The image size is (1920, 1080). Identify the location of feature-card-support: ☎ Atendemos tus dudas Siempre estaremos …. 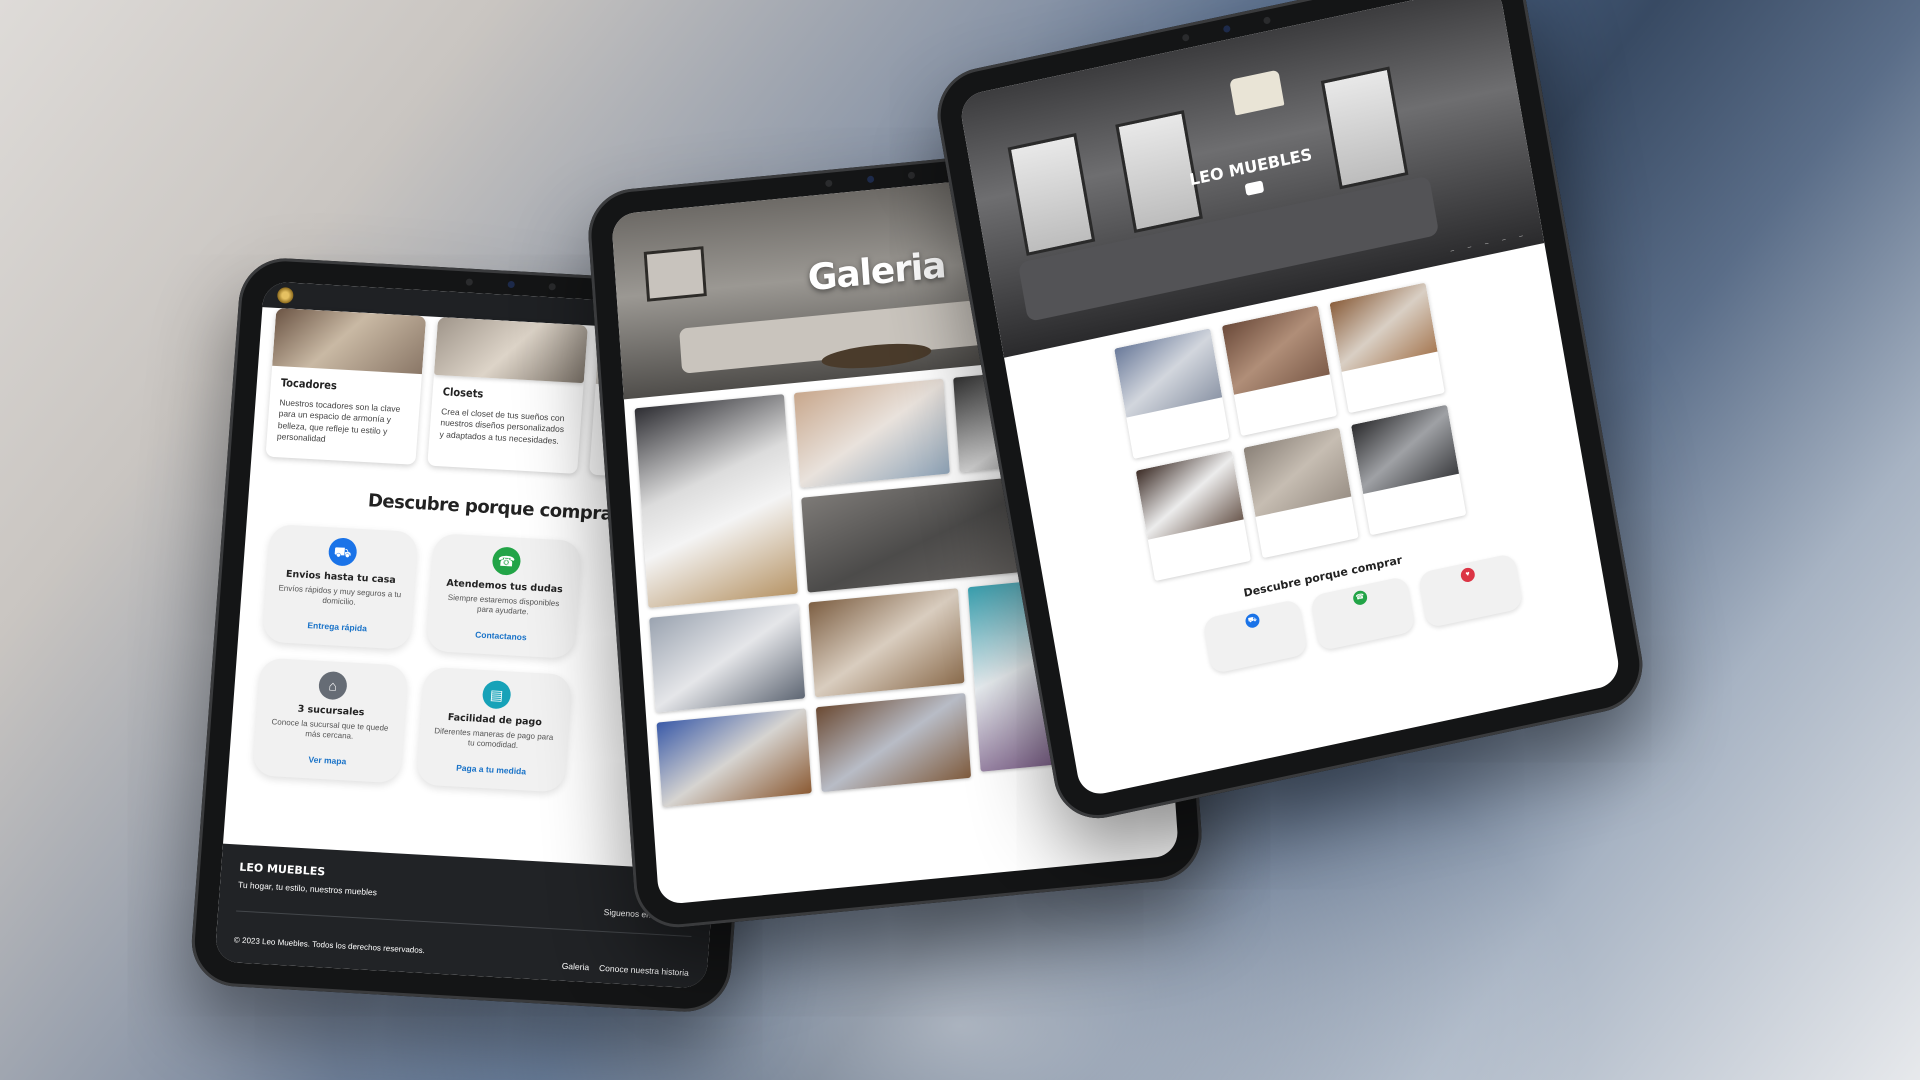
(504, 595).